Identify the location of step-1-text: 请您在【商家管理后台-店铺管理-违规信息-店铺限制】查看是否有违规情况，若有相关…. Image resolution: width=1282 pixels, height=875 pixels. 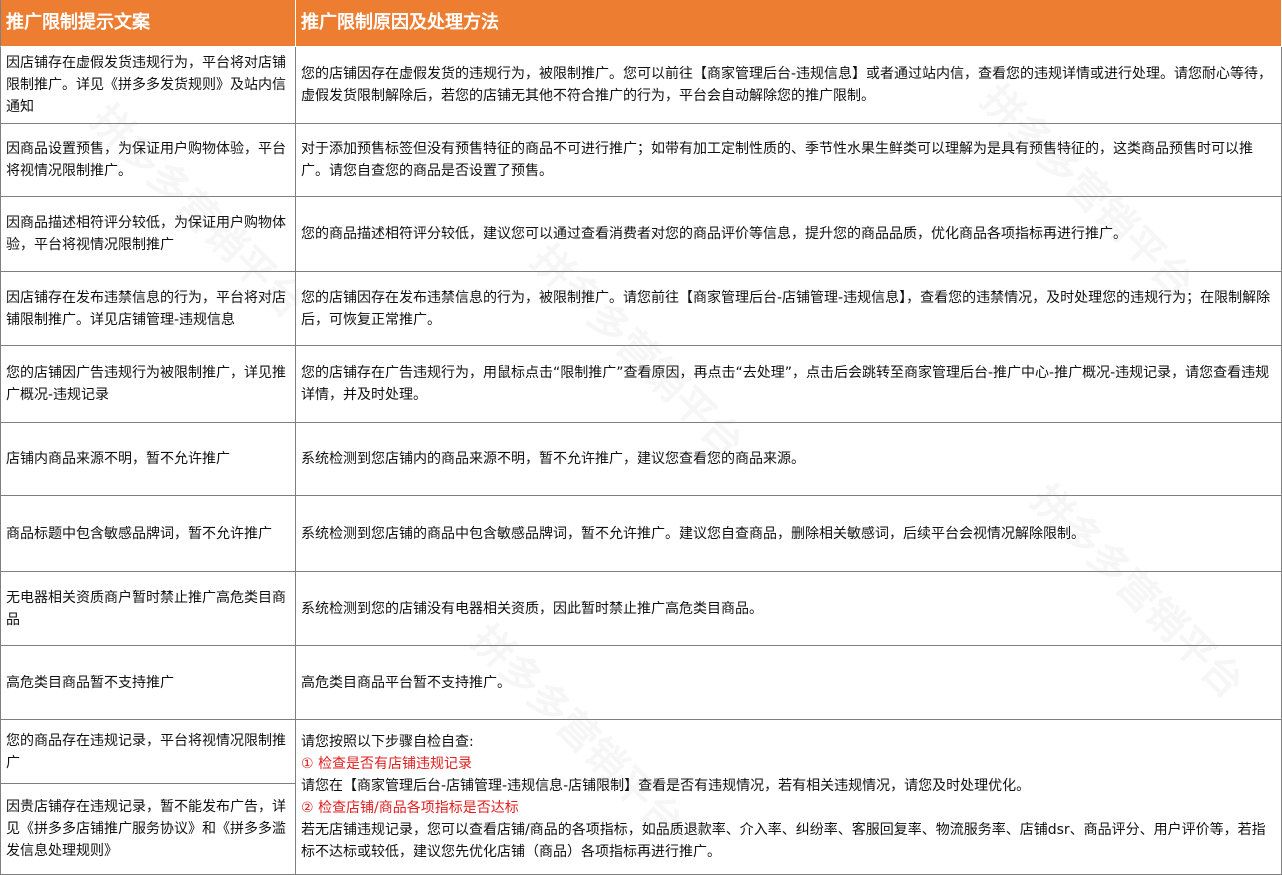
(666, 786).